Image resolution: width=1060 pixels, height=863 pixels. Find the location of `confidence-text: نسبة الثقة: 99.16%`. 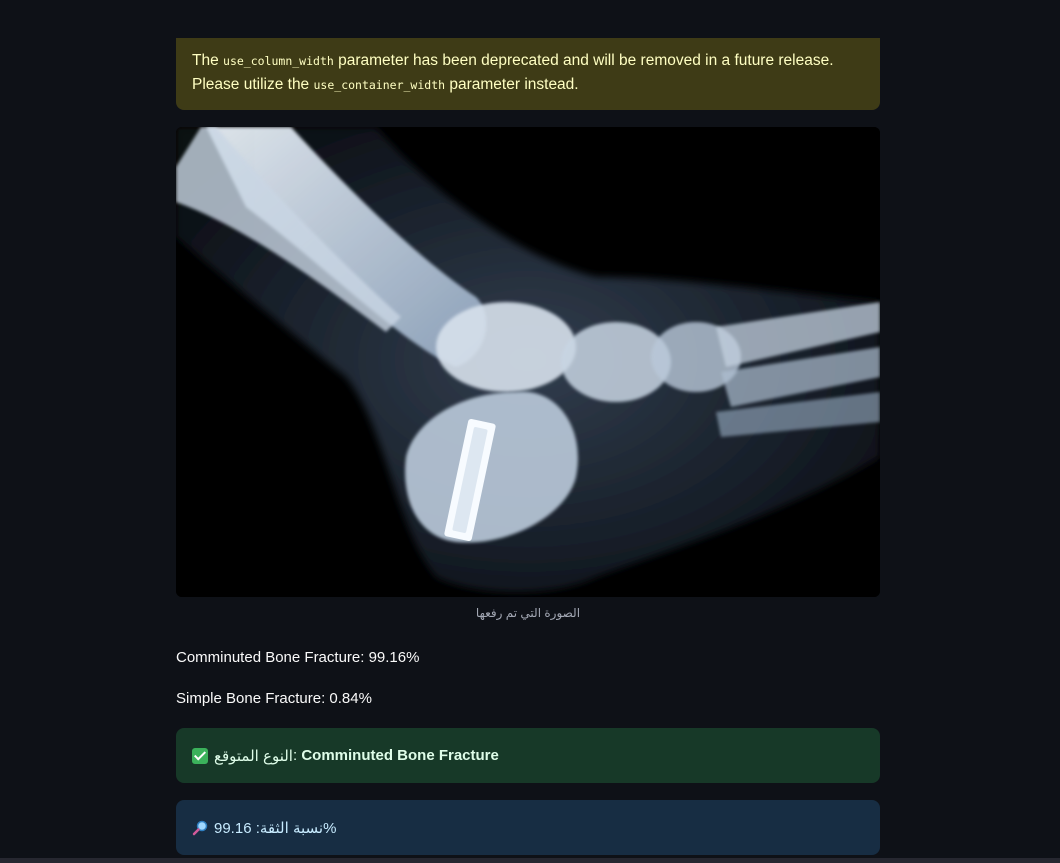

confidence-text: نسبة الثقة: 99.16% is located at coordinates (275, 828).